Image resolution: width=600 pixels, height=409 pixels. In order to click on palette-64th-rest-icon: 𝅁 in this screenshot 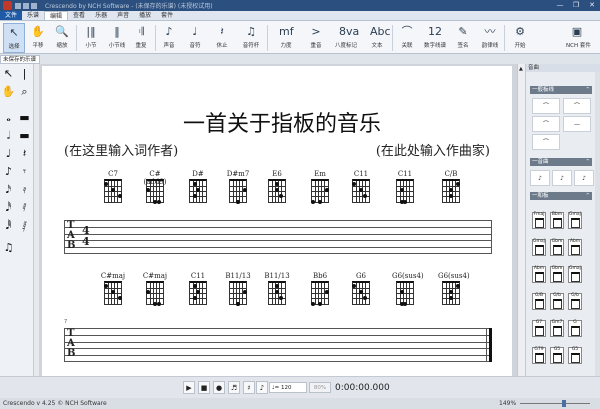, I will do `click(24, 225)`.